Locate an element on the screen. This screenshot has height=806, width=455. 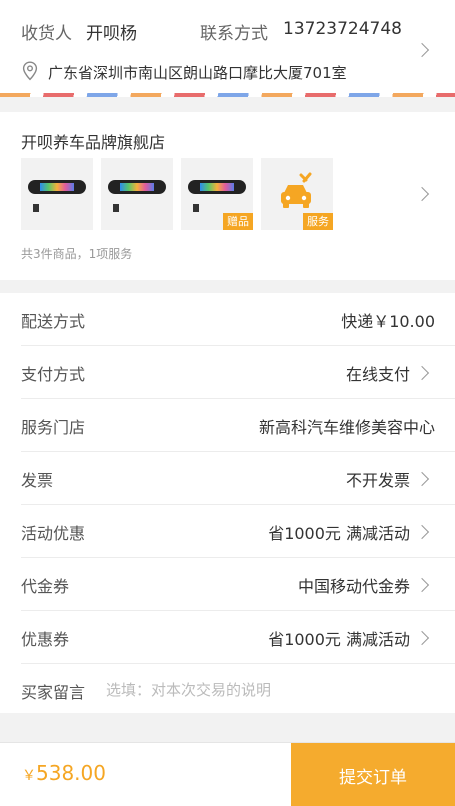
row-label: 优惠券 is located at coordinates (45, 639).